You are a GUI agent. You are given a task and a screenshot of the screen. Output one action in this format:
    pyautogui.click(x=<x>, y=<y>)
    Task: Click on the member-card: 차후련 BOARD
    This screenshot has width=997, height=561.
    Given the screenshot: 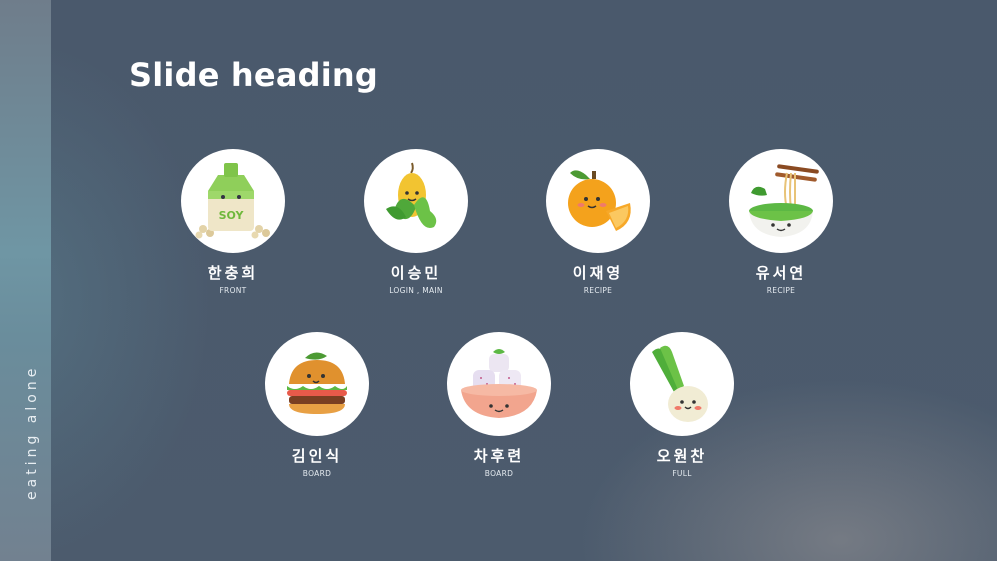 What is the action you would take?
    pyautogui.click(x=499, y=405)
    